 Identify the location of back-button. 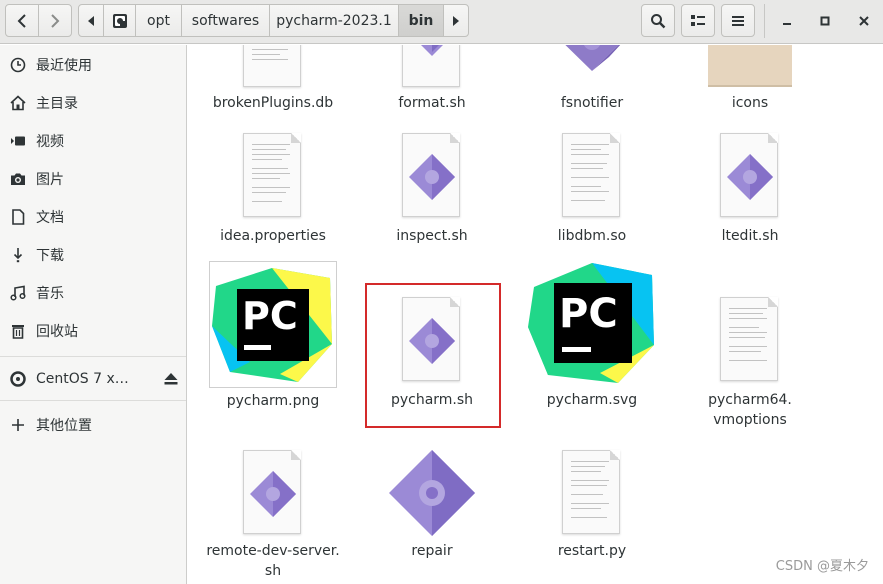
(22, 20).